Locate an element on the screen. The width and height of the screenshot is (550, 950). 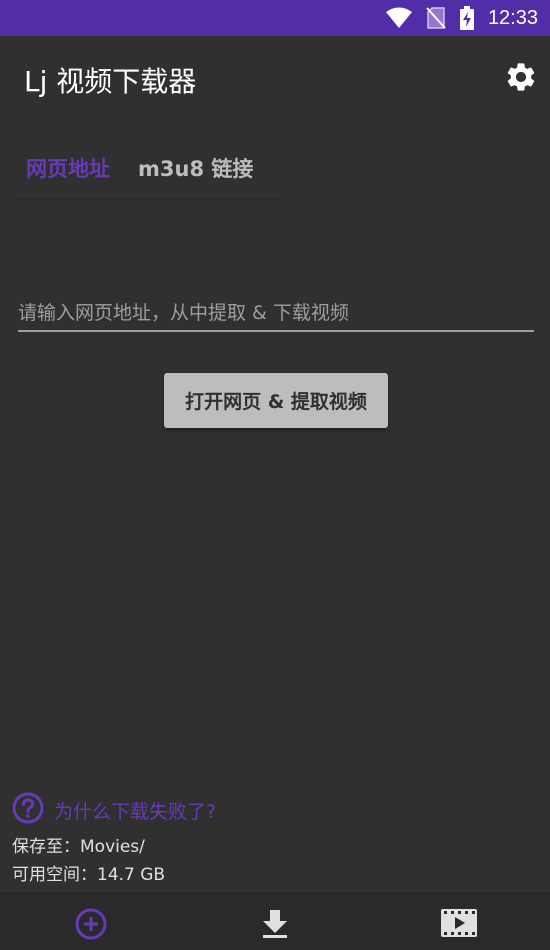
nav-downloads is located at coordinates (275, 921).